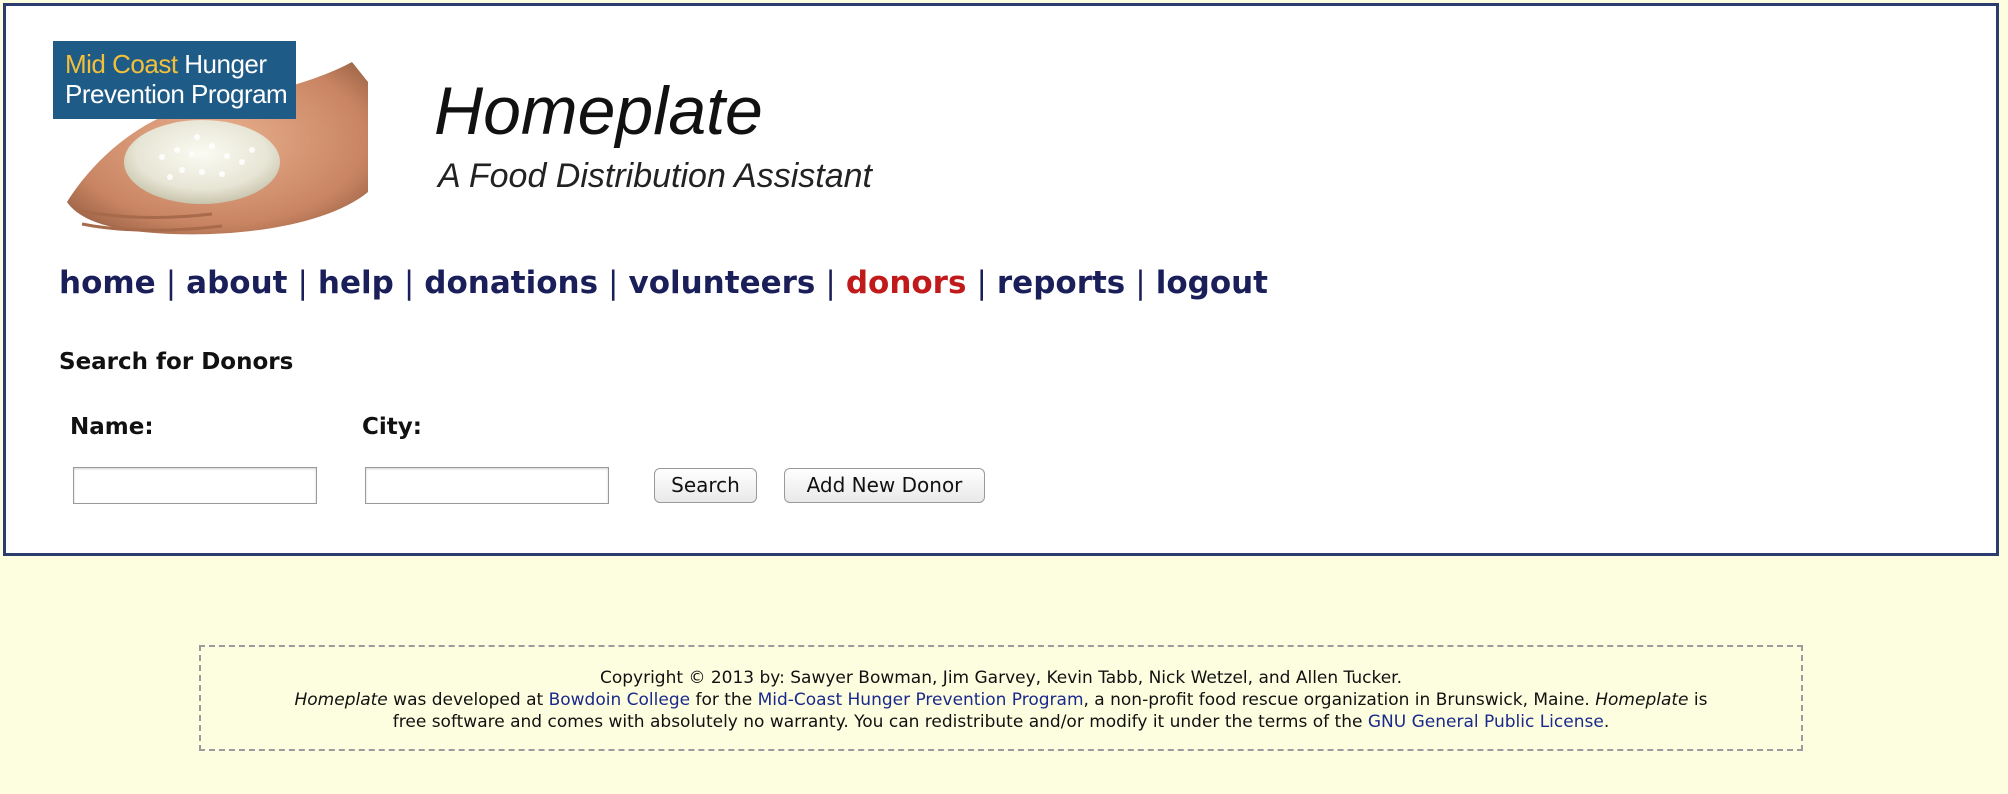 The width and height of the screenshot is (2008, 794). What do you see at coordinates (356, 283) in the screenshot?
I see `nav-help: help` at bounding box center [356, 283].